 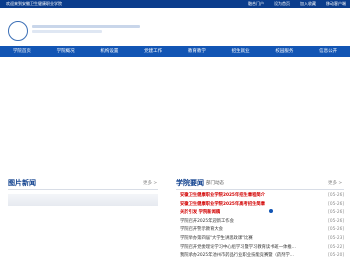 I want to click on list-item: 学院召开警示教育大会 [05-26], so click(x=260, y=230).